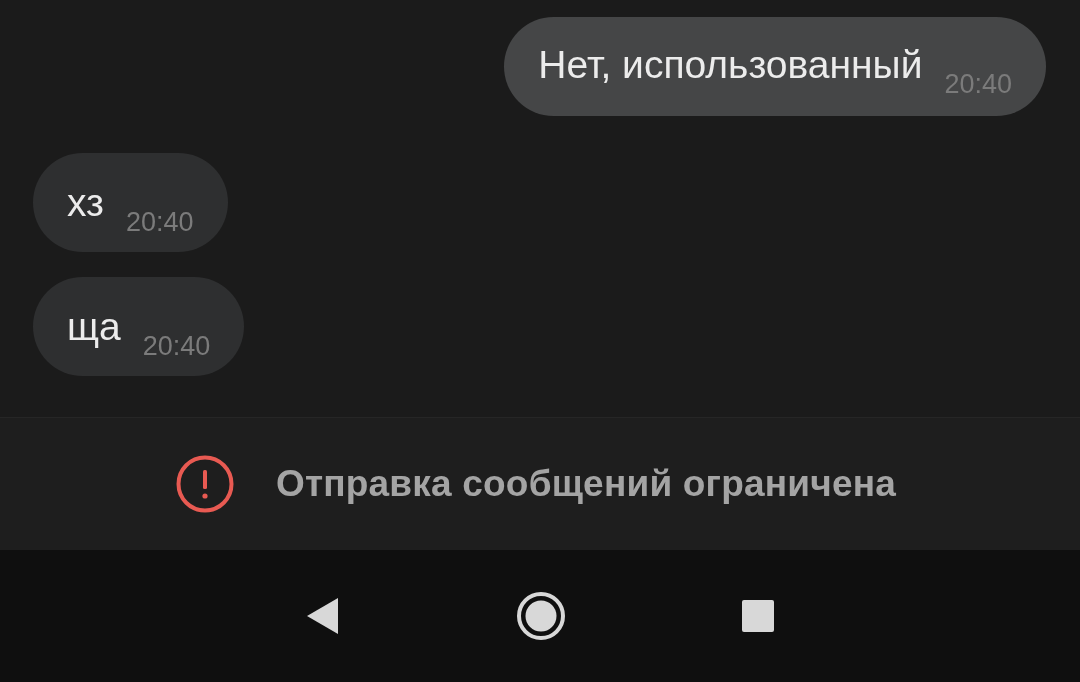 Image resolution: width=1080 pixels, height=682 pixels. What do you see at coordinates (94, 327) in the screenshot?
I see `message-text: ща` at bounding box center [94, 327].